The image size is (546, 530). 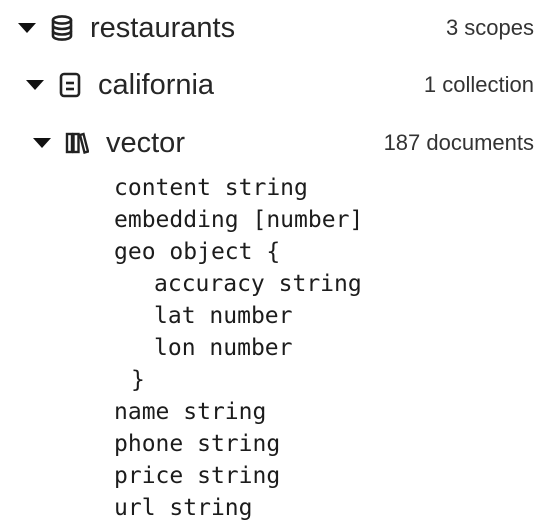 What do you see at coordinates (142, 412) in the screenshot?
I see `field-name: name` at bounding box center [142, 412].